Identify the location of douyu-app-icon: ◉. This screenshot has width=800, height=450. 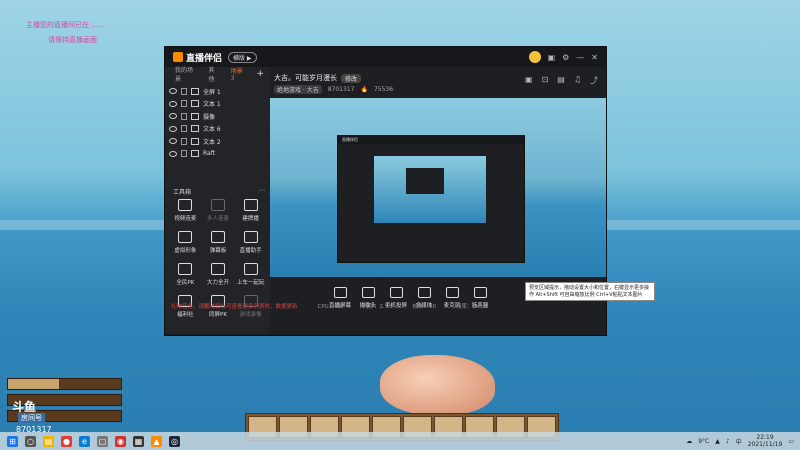
(120, 441).